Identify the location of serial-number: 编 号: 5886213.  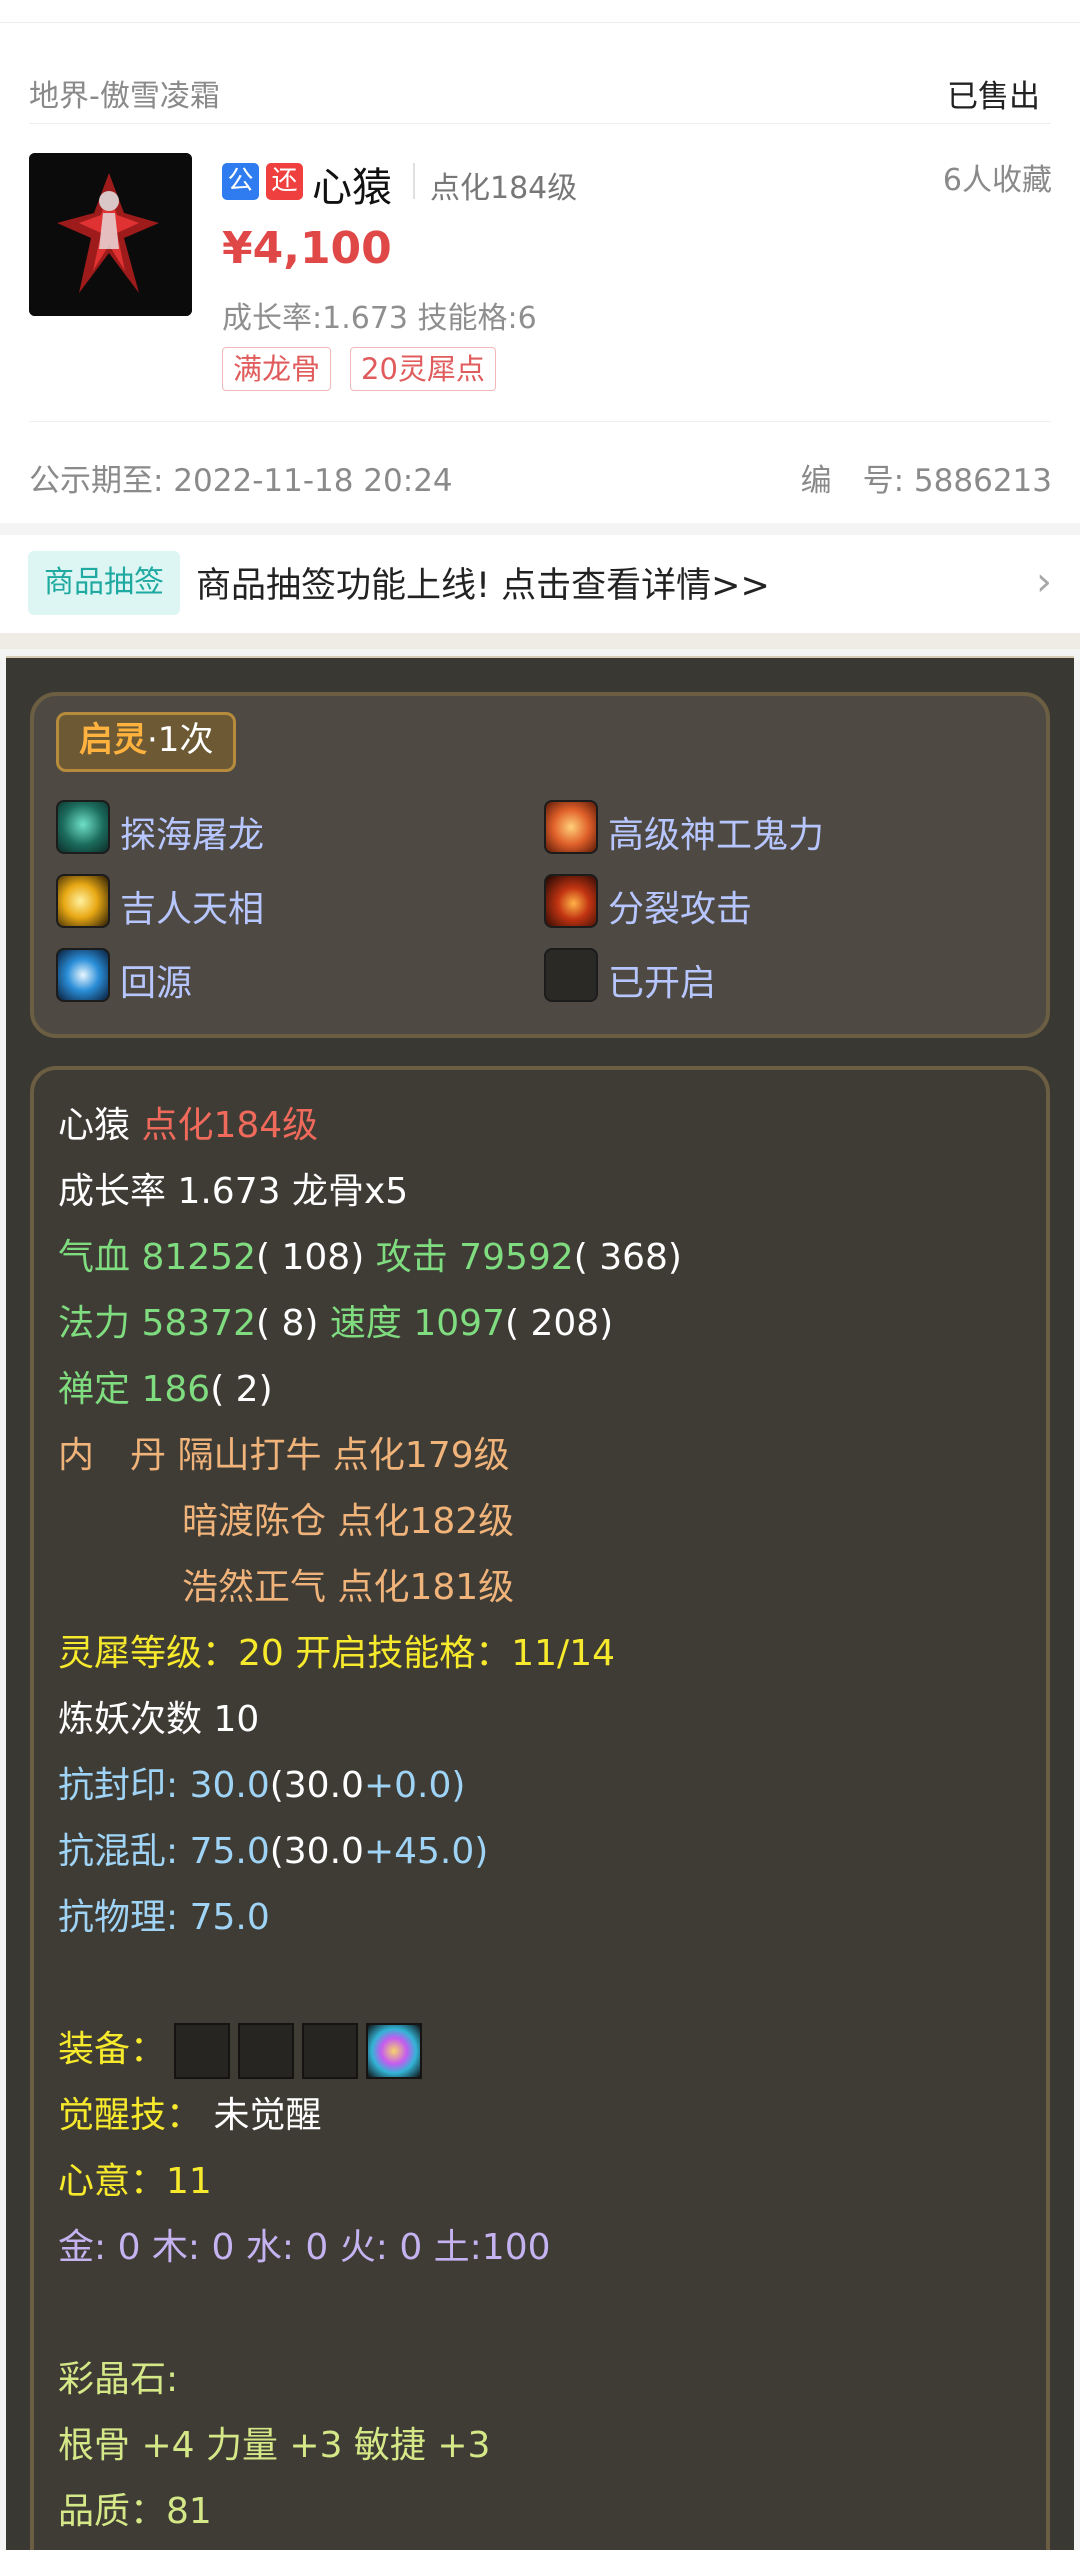
(926, 481).